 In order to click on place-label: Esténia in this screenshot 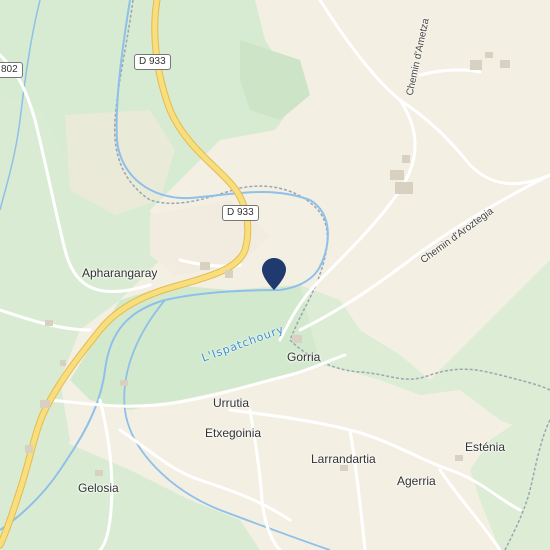, I will do `click(485, 447)`.